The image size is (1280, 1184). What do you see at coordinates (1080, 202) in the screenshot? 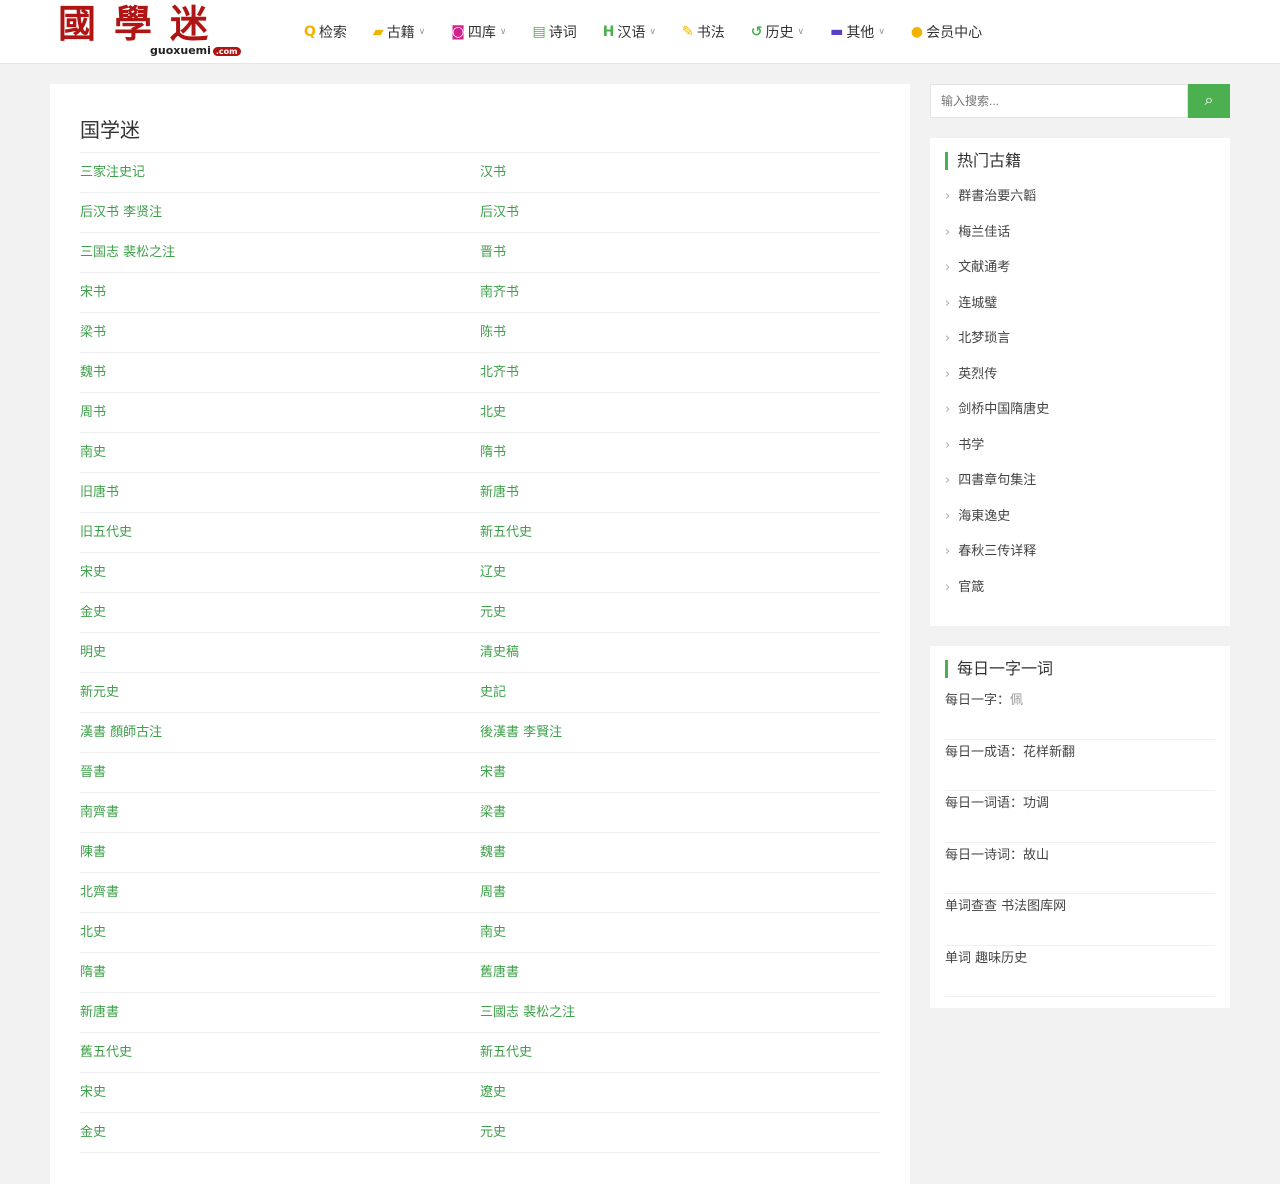
I see `hot-book-link: 群書治要六韜` at bounding box center [1080, 202].